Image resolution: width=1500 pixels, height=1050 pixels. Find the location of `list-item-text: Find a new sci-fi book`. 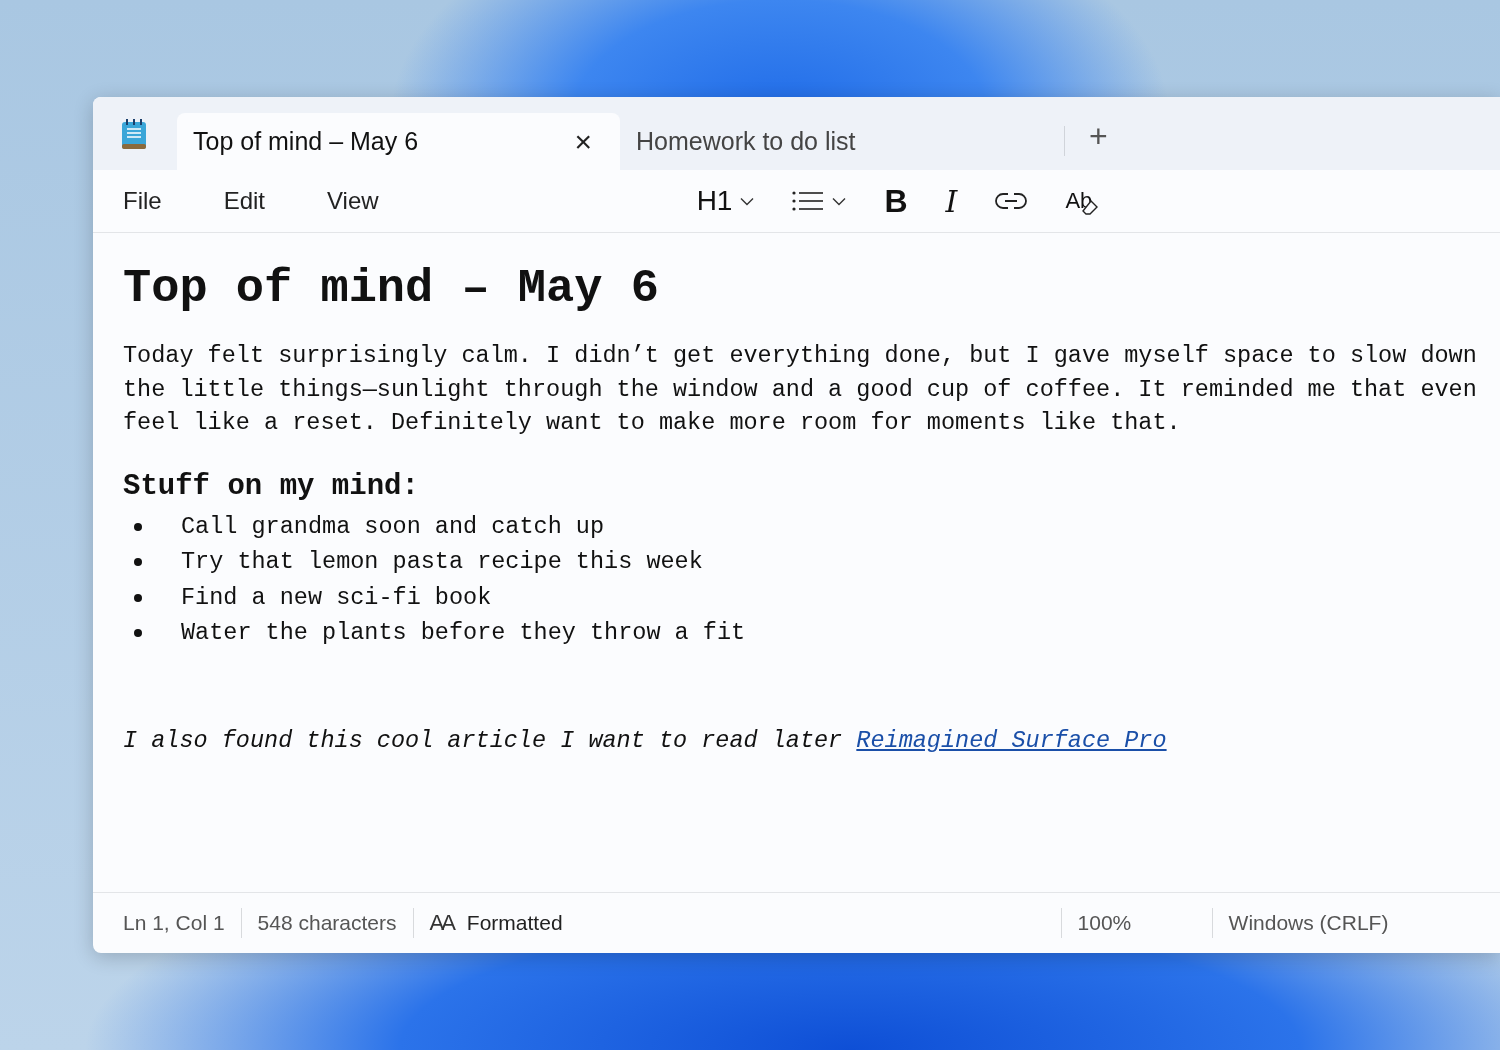

list-item-text: Find a new sci-fi book is located at coordinates (336, 597).